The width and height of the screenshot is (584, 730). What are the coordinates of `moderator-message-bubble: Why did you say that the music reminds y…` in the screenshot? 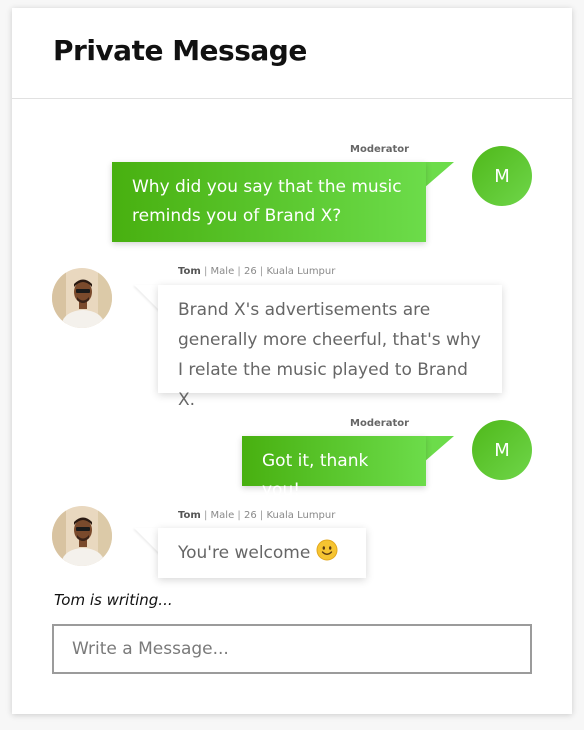 It's located at (269, 202).